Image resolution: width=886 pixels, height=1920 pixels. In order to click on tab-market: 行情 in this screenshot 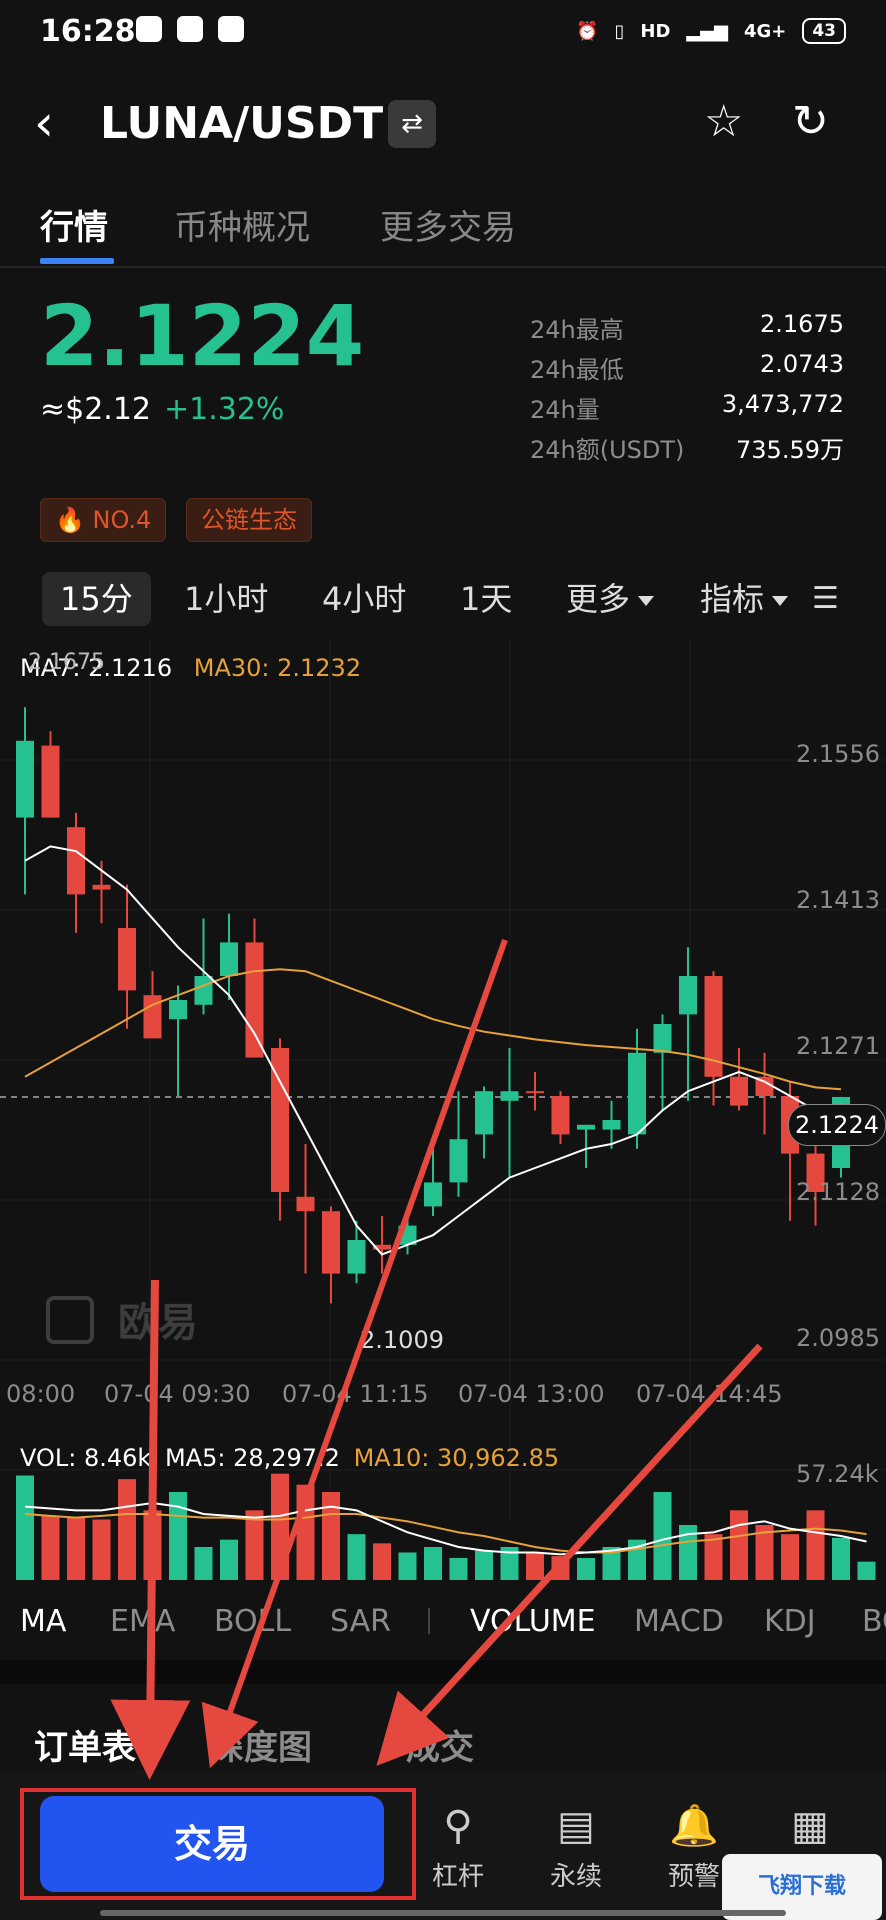, I will do `click(74, 224)`.